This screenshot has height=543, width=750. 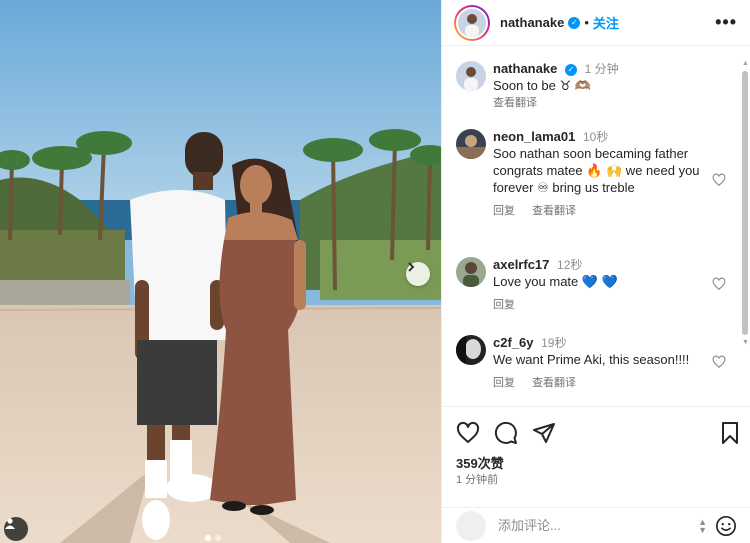 What do you see at coordinates (513, 342) in the screenshot?
I see `comment-username: c2f_6y` at bounding box center [513, 342].